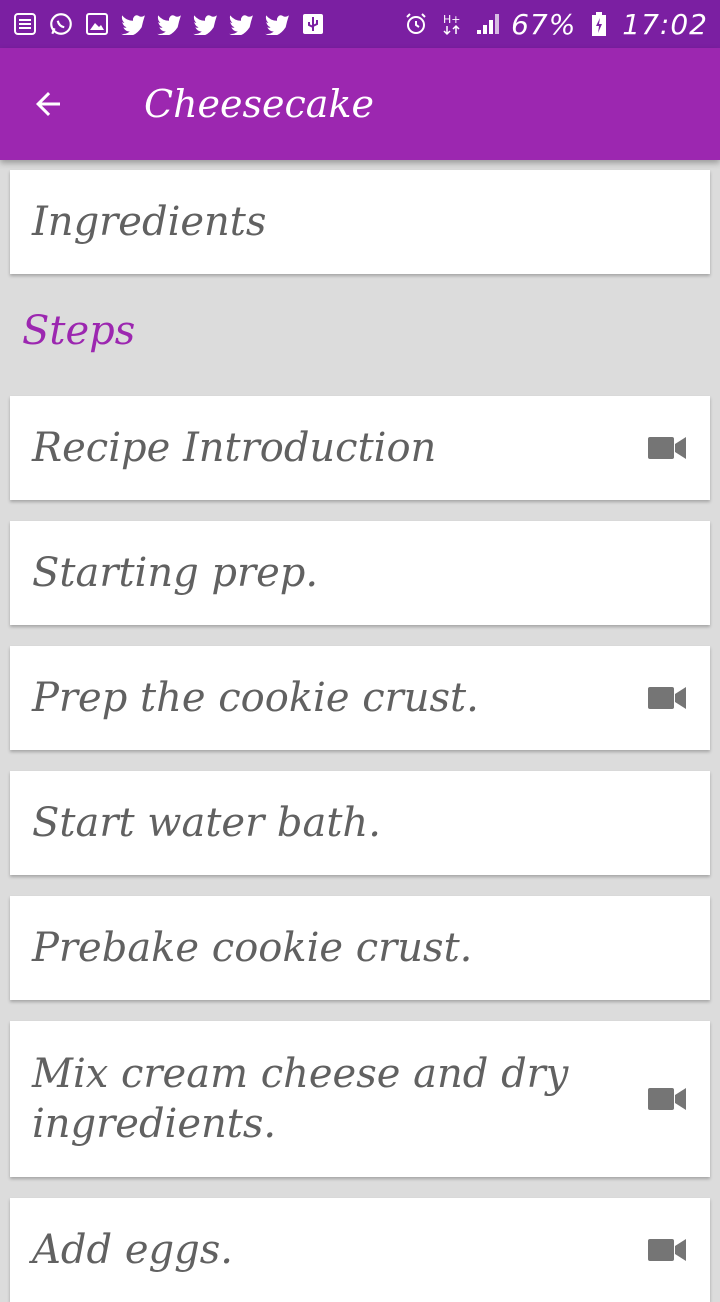 The width and height of the screenshot is (720, 1302). Describe the element at coordinates (175, 573) in the screenshot. I see `step-label: Starting prep.` at that location.